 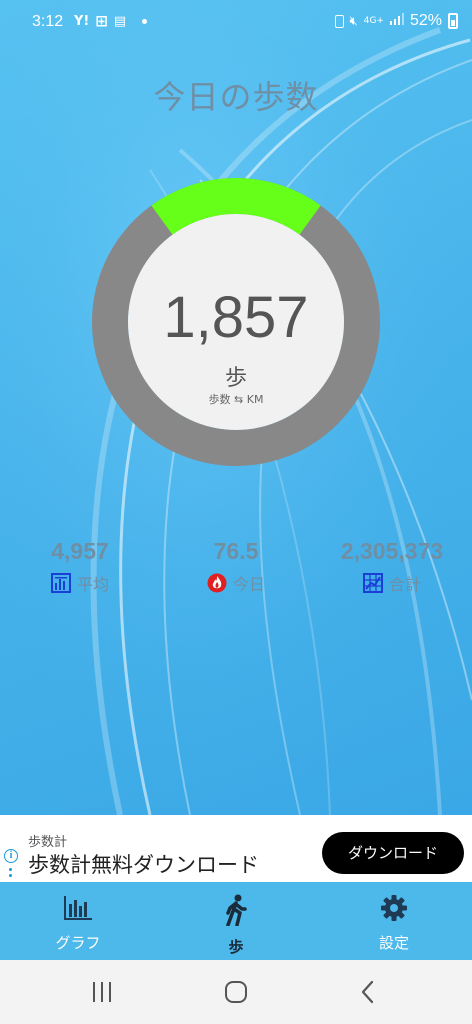 I want to click on step-unit: 歩, so click(x=235, y=378).